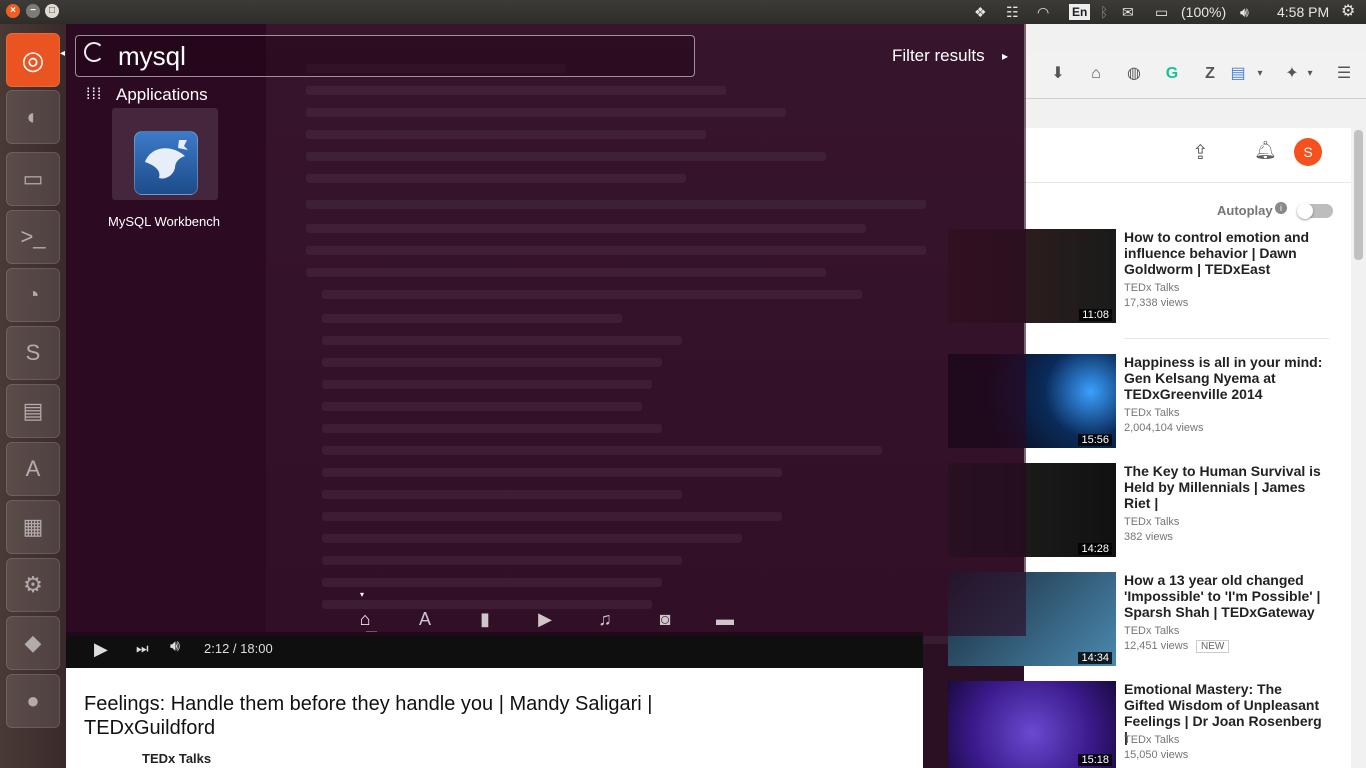  I want to click on app-icon: ●, so click(33, 701).